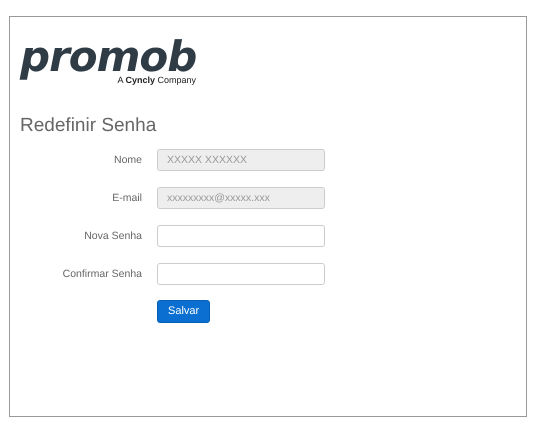 The width and height of the screenshot is (541, 428). Describe the element at coordinates (112, 236) in the screenshot. I see `field-label: Nova Senha` at that location.